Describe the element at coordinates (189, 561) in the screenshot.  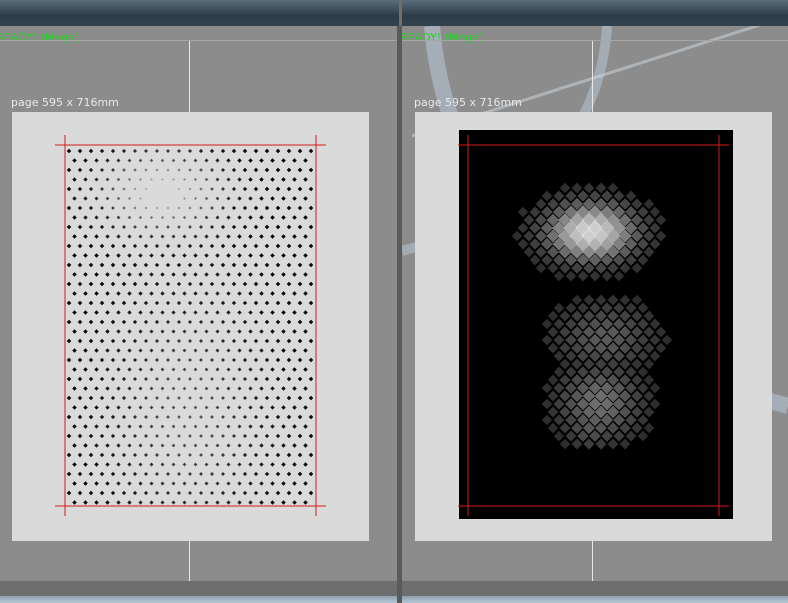
I see `guide-line` at that location.